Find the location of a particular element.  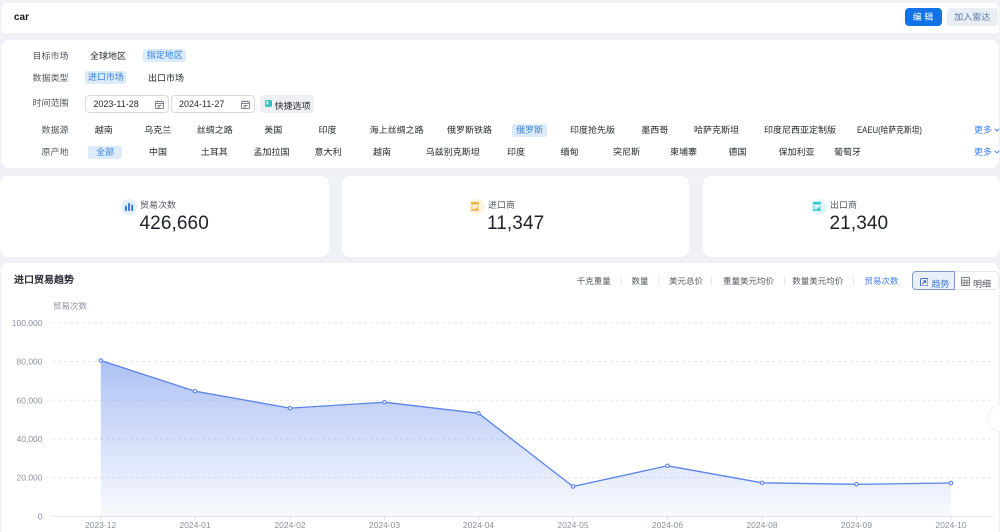

svg-text: 2024-02 is located at coordinates (289, 525).